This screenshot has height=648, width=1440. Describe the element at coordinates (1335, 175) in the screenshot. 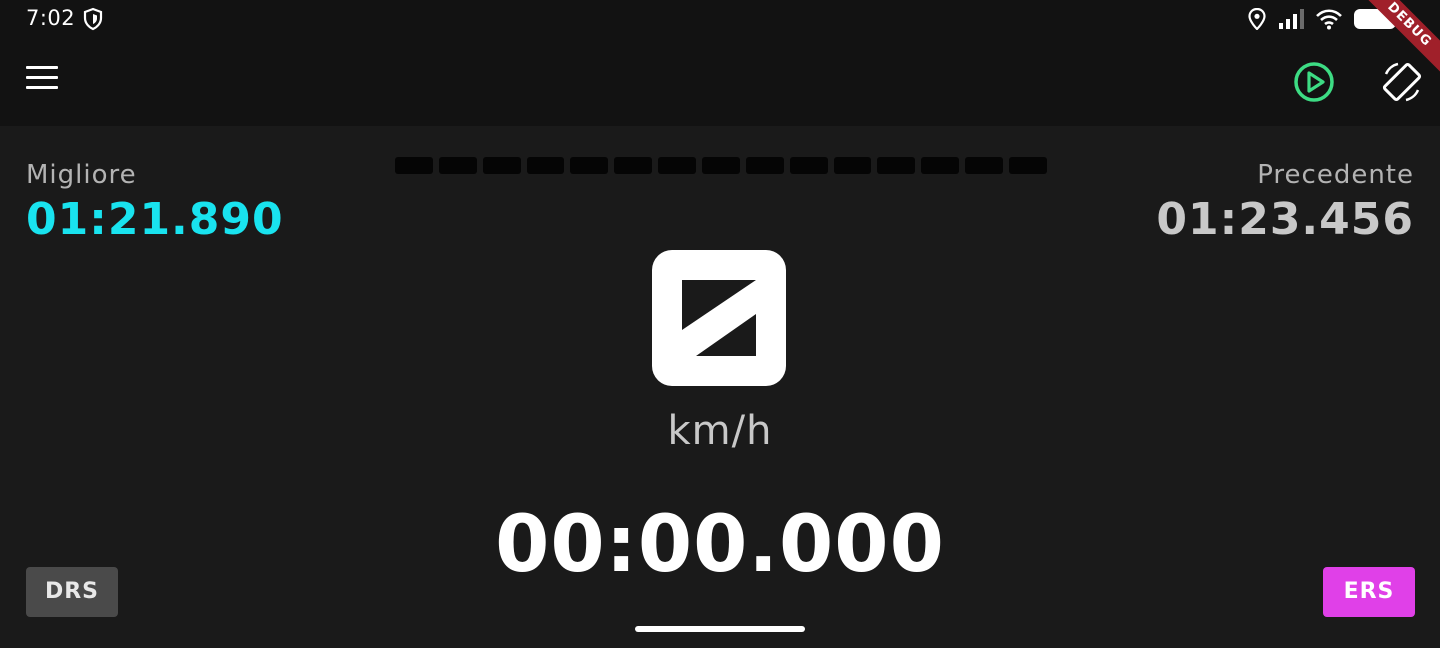

I see `previous-lap-label: Precedente` at that location.